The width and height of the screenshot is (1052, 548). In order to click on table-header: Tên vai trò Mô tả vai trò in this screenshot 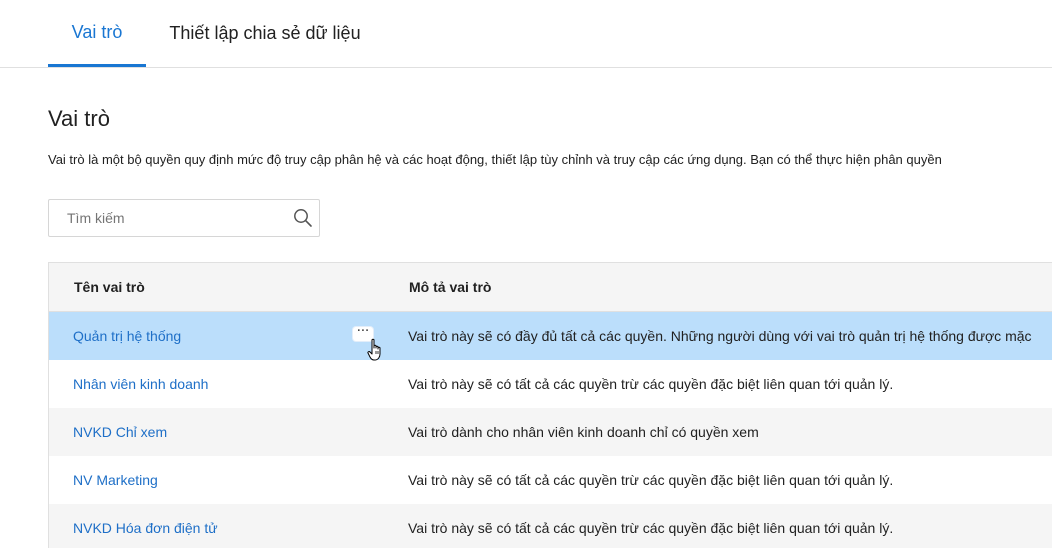, I will do `click(550, 287)`.